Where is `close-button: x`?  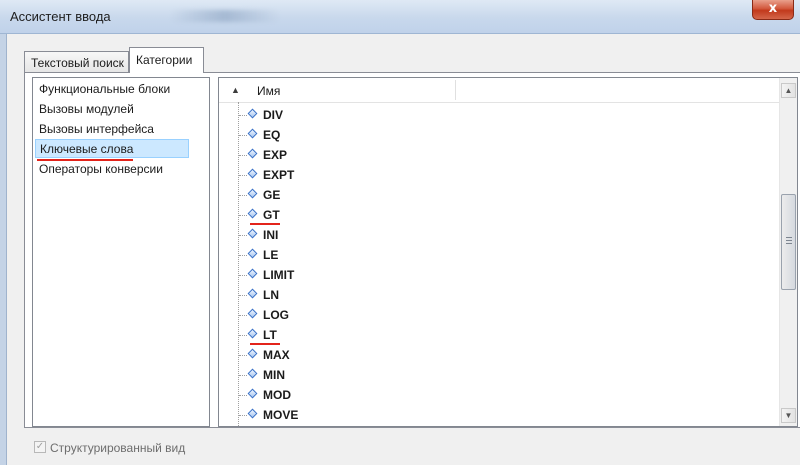
close-button: x is located at coordinates (773, 10).